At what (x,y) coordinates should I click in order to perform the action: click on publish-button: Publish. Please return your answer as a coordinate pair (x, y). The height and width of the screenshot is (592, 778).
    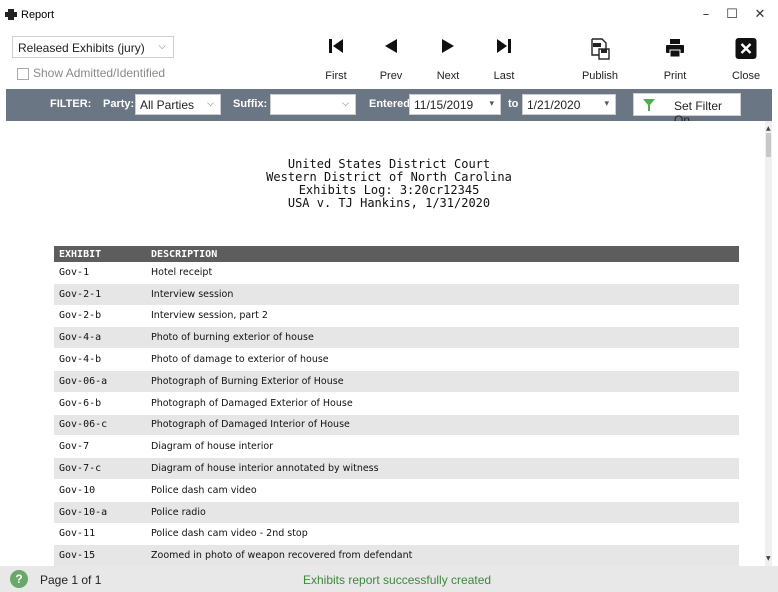
    Looking at the image, I should click on (600, 59).